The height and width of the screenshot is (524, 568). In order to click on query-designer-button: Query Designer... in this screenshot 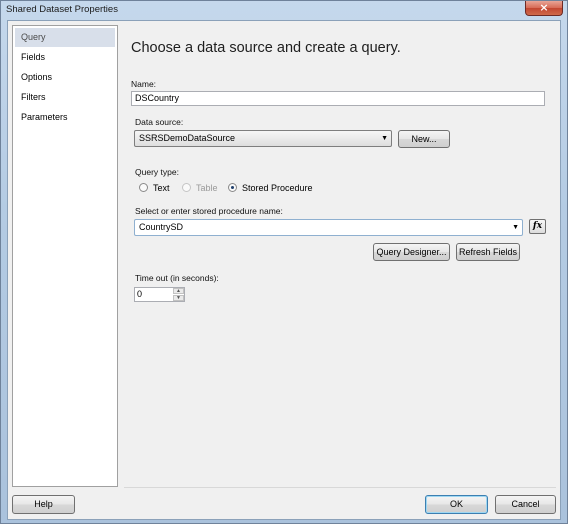, I will do `click(411, 252)`.